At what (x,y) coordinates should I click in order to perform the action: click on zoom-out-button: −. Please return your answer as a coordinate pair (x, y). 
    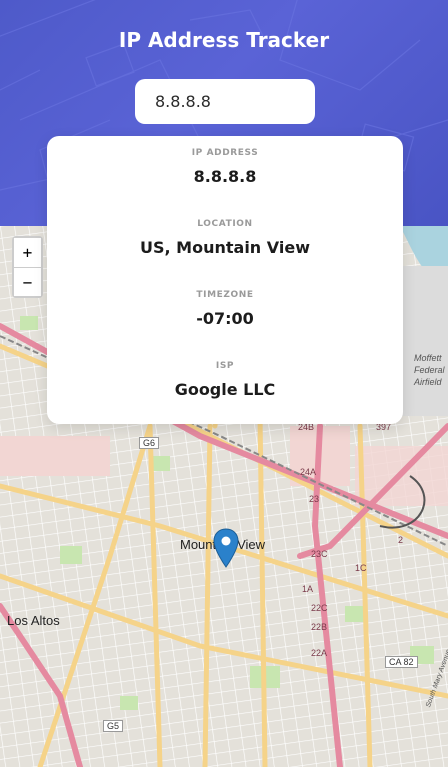
    Looking at the image, I should click on (27, 281).